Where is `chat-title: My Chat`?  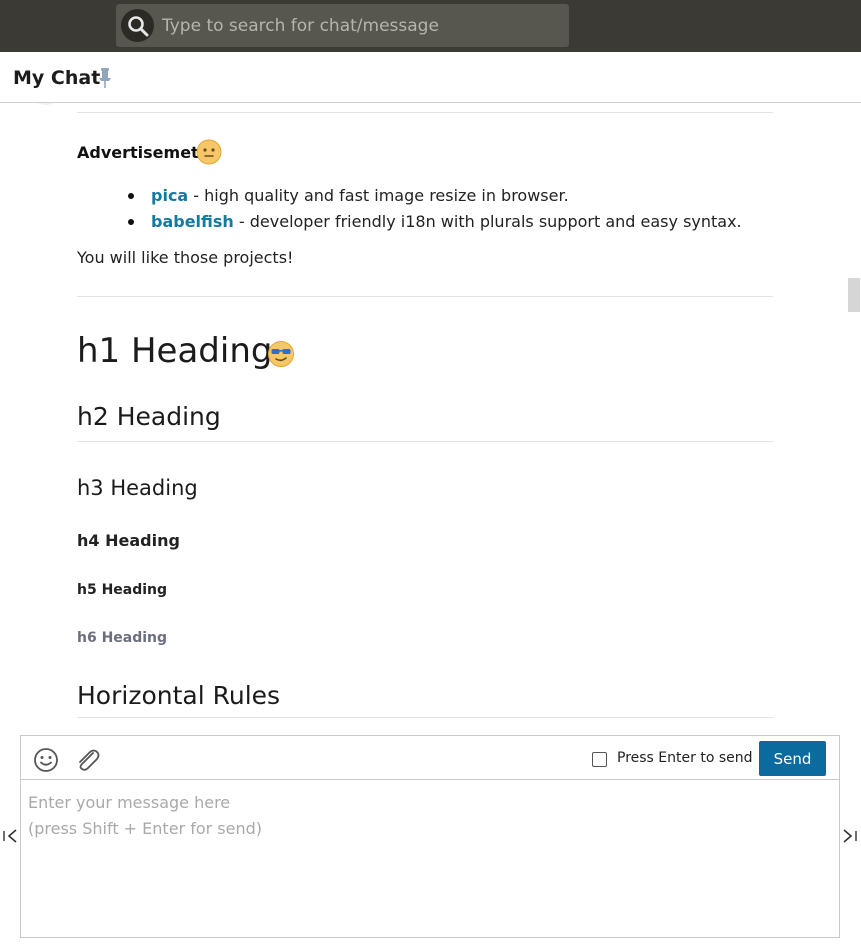
chat-title: My Chat is located at coordinates (57, 78).